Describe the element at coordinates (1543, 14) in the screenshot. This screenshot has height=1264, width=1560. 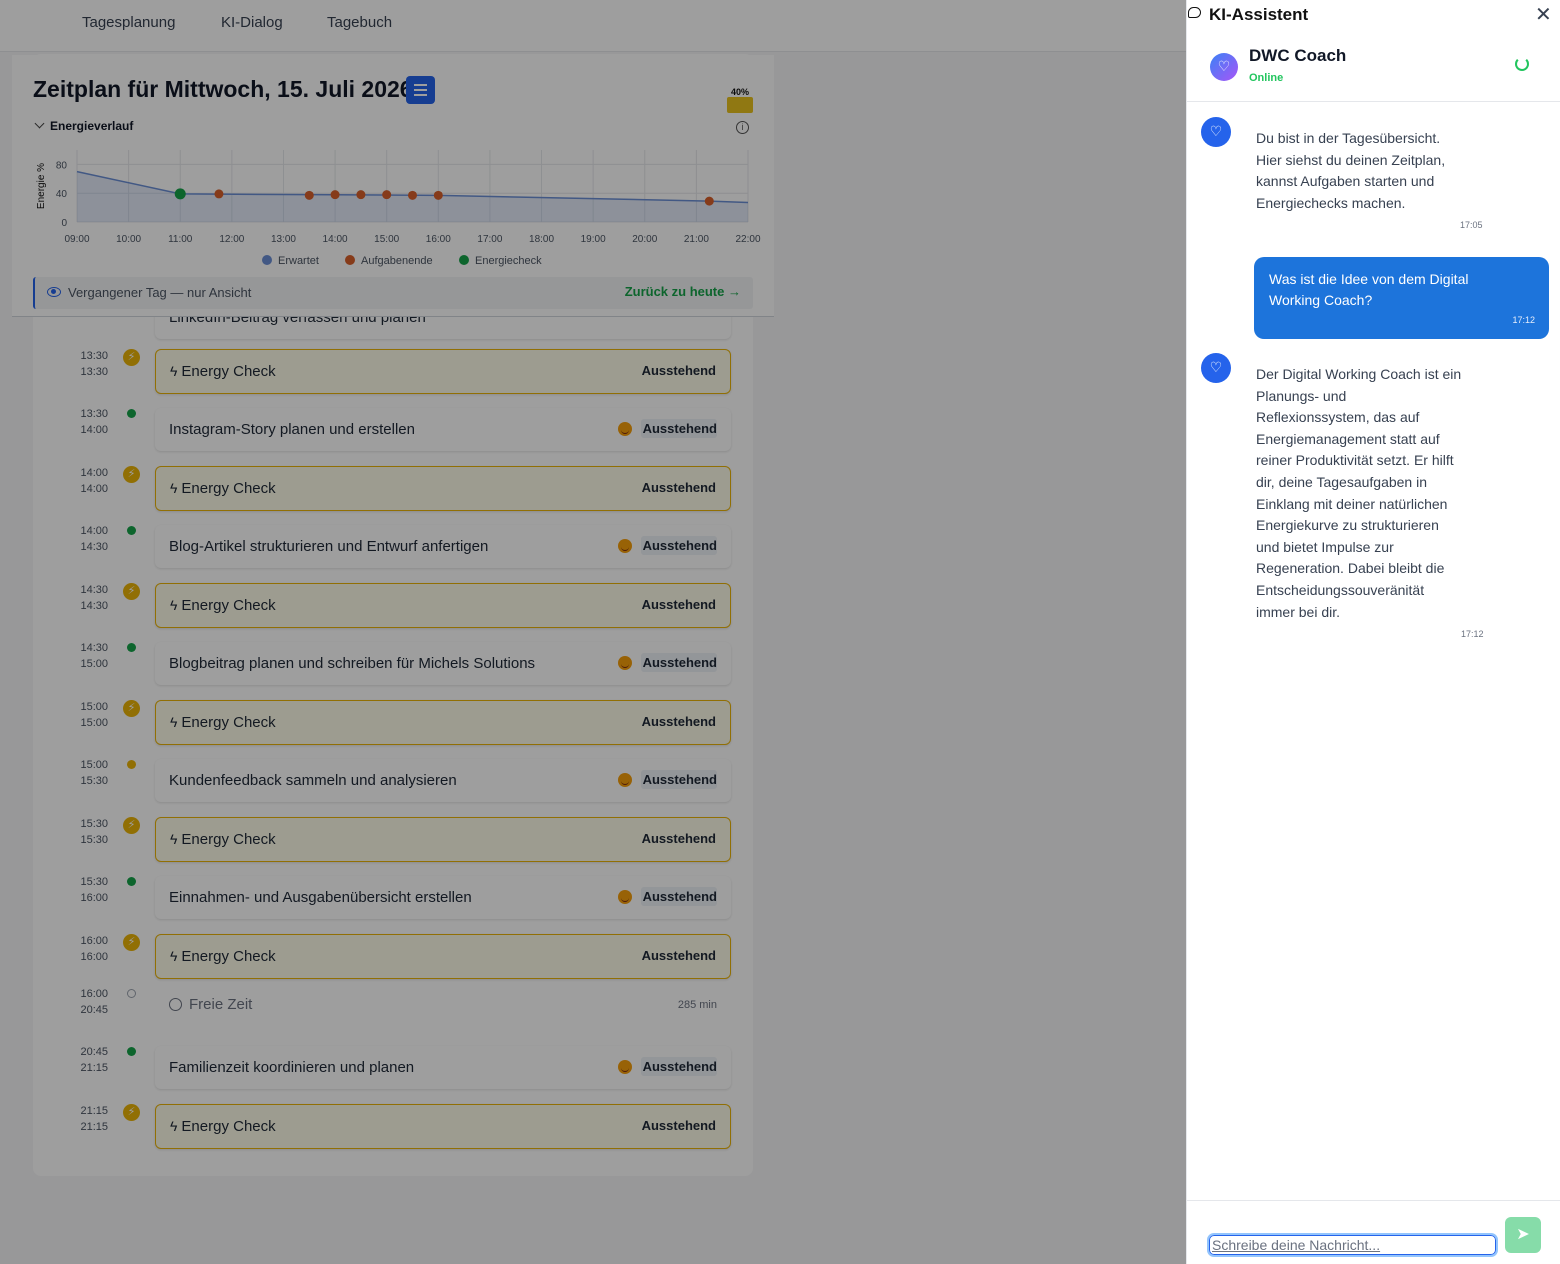
I see `close-icon: ✕` at that location.